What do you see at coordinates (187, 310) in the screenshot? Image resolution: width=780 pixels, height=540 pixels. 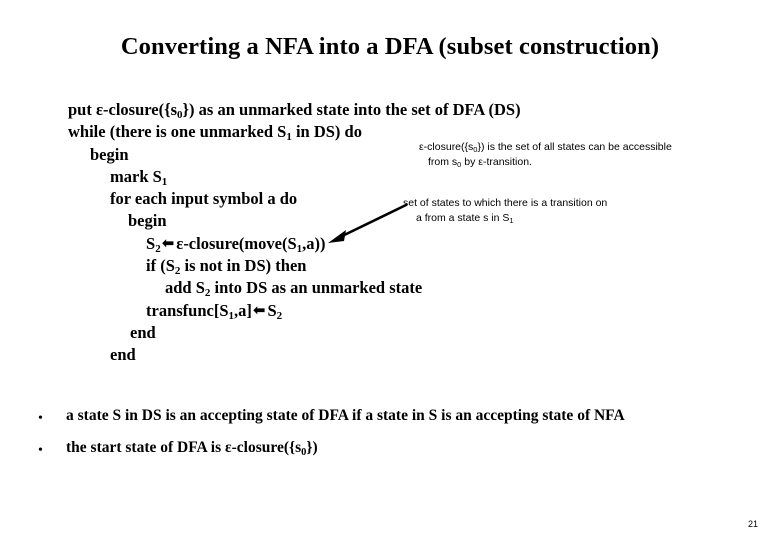 I see `code-text: transfunc[S` at bounding box center [187, 310].